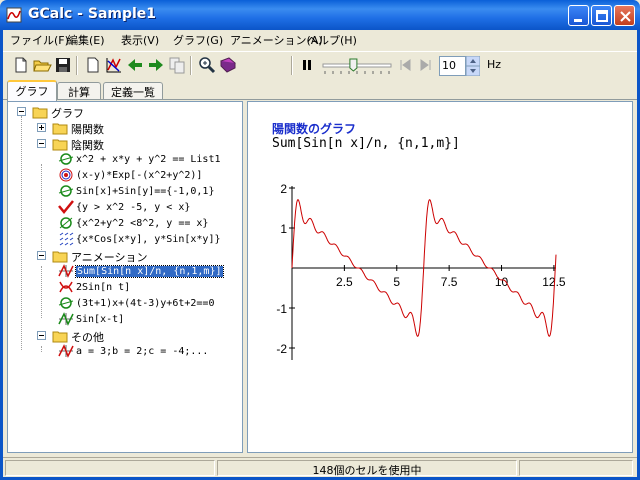 The width and height of the screenshot is (640, 480). I want to click on tree-item-label: Sin[x-t], so click(100, 319).